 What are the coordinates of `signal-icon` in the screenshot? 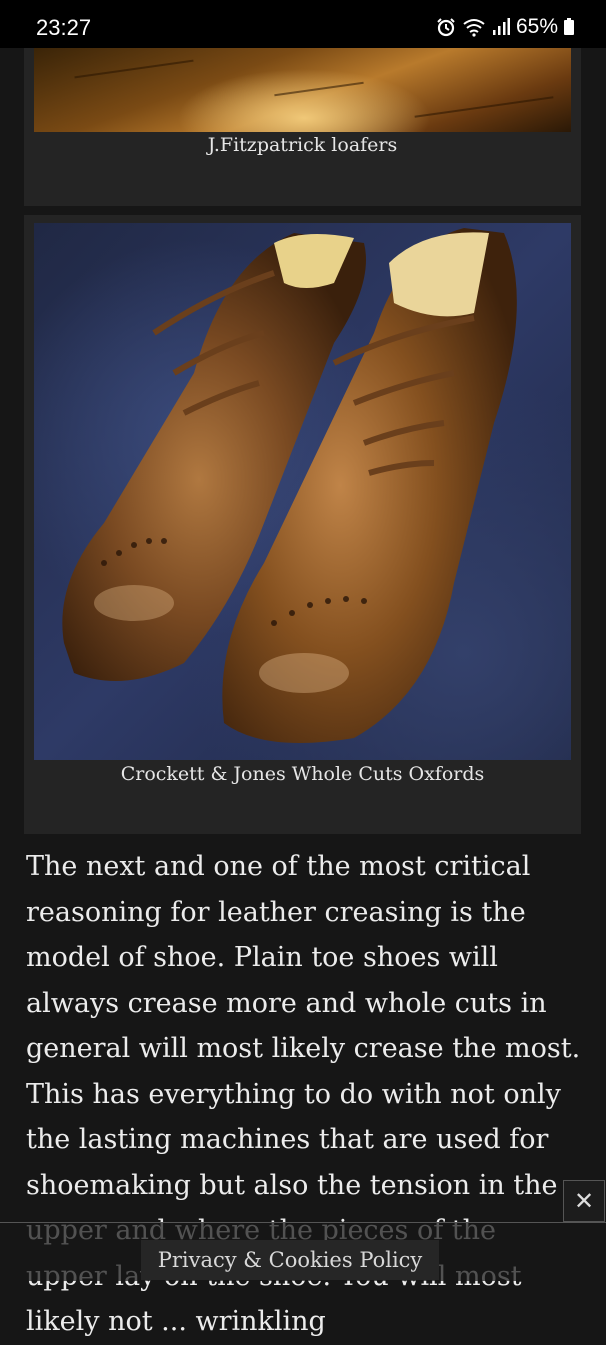 It's located at (501, 26).